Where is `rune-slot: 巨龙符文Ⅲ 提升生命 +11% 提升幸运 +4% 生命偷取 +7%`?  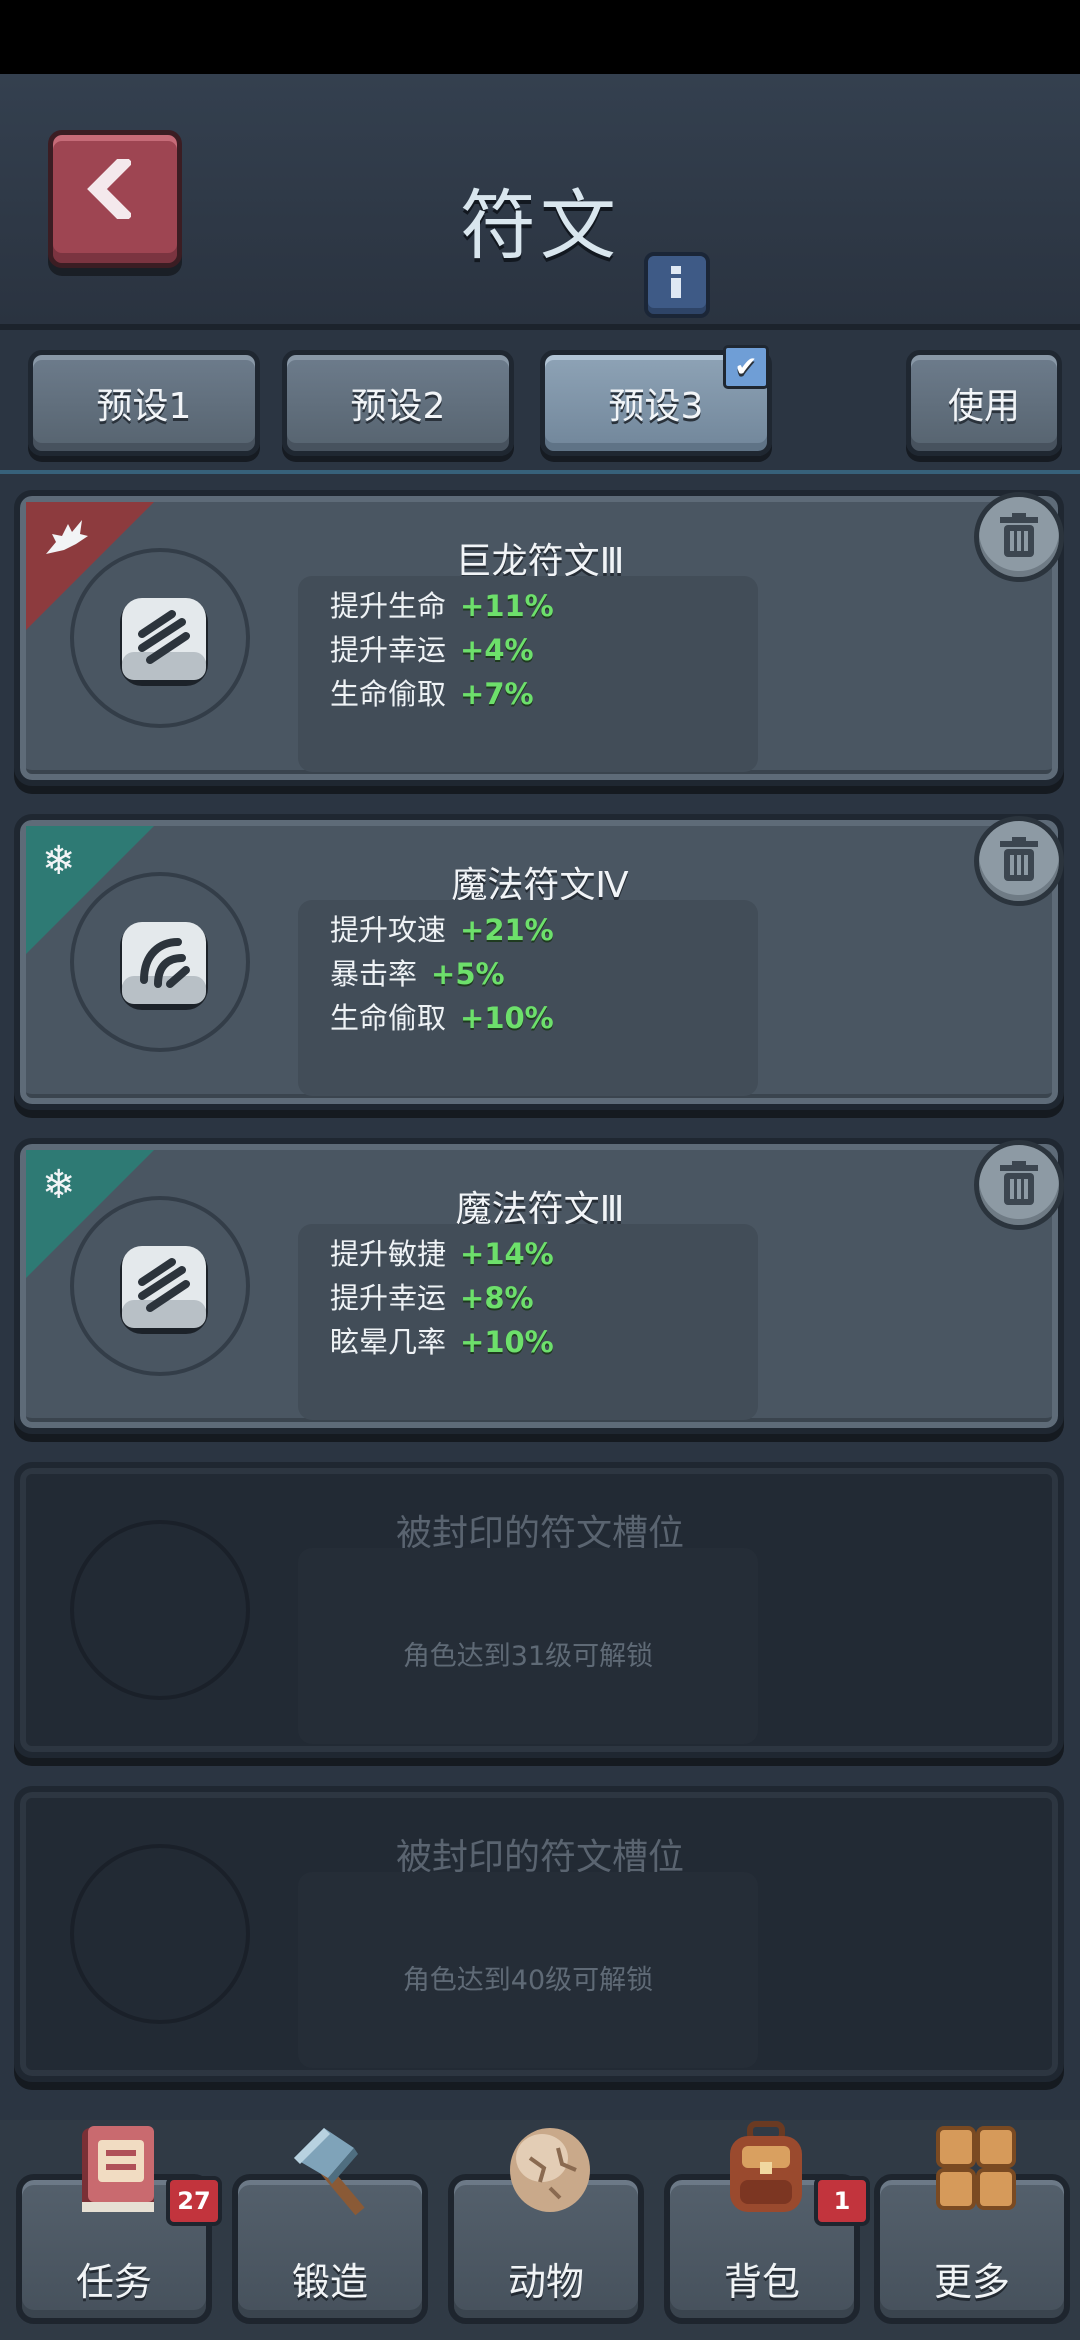 rune-slot: 巨龙符文Ⅲ 提升生命 +11% 提升幸运 +4% 生命偷取 +7% is located at coordinates (539, 638).